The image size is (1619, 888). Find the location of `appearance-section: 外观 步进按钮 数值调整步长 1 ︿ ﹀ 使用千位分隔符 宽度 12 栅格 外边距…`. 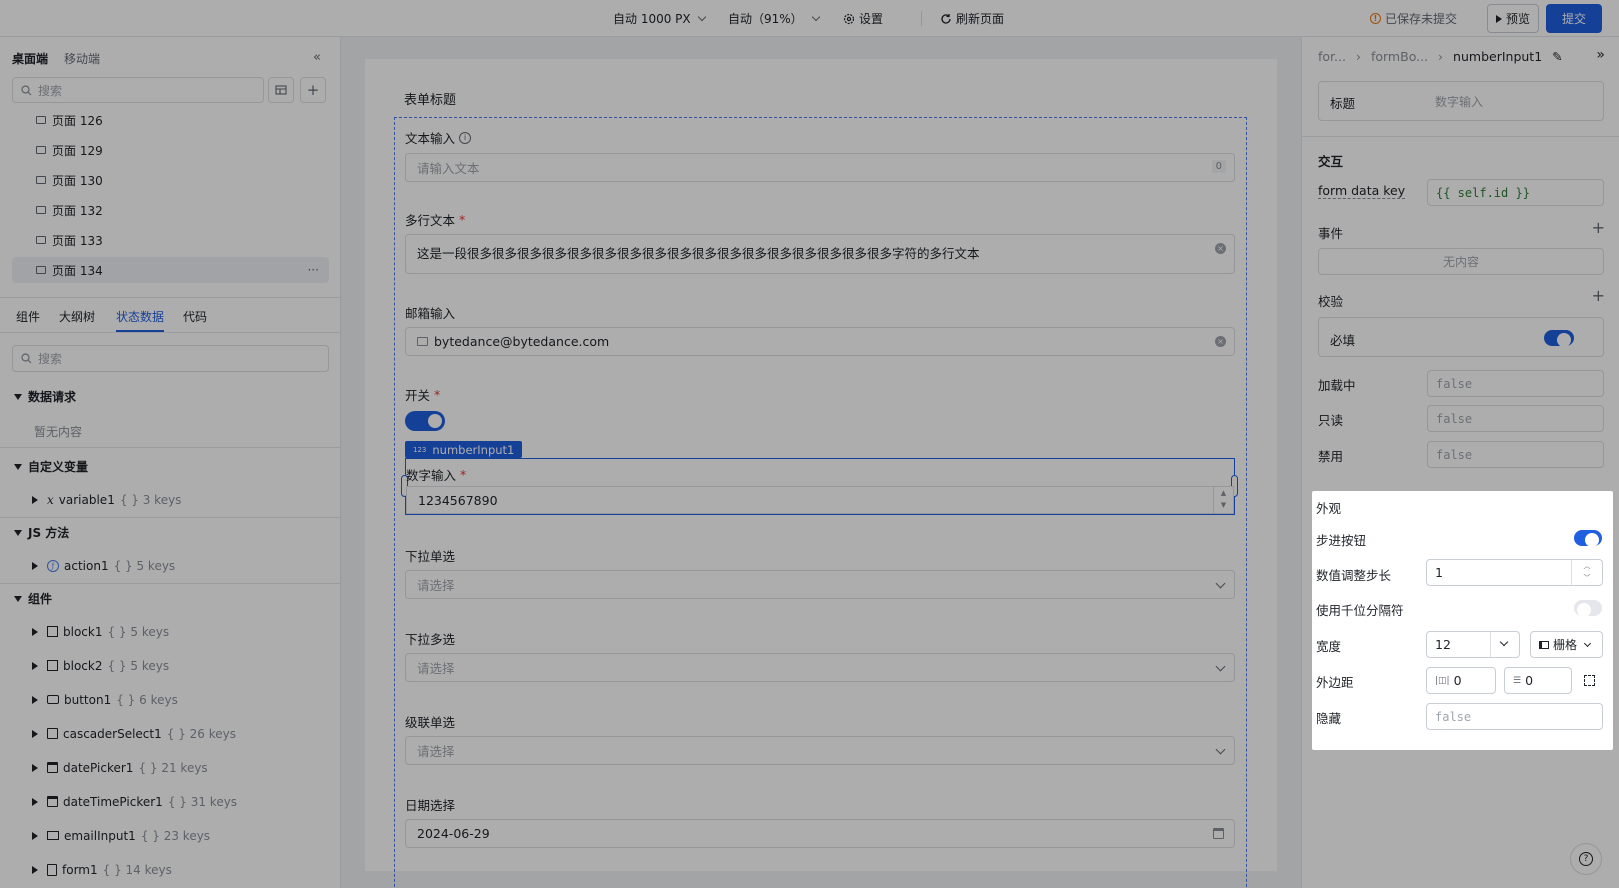

appearance-section: 外观 步进按钮 数值调整步长 1 ︿ ﹀ 使用千位分隔符 宽度 12 栅格 外边距… is located at coordinates (1462, 620).